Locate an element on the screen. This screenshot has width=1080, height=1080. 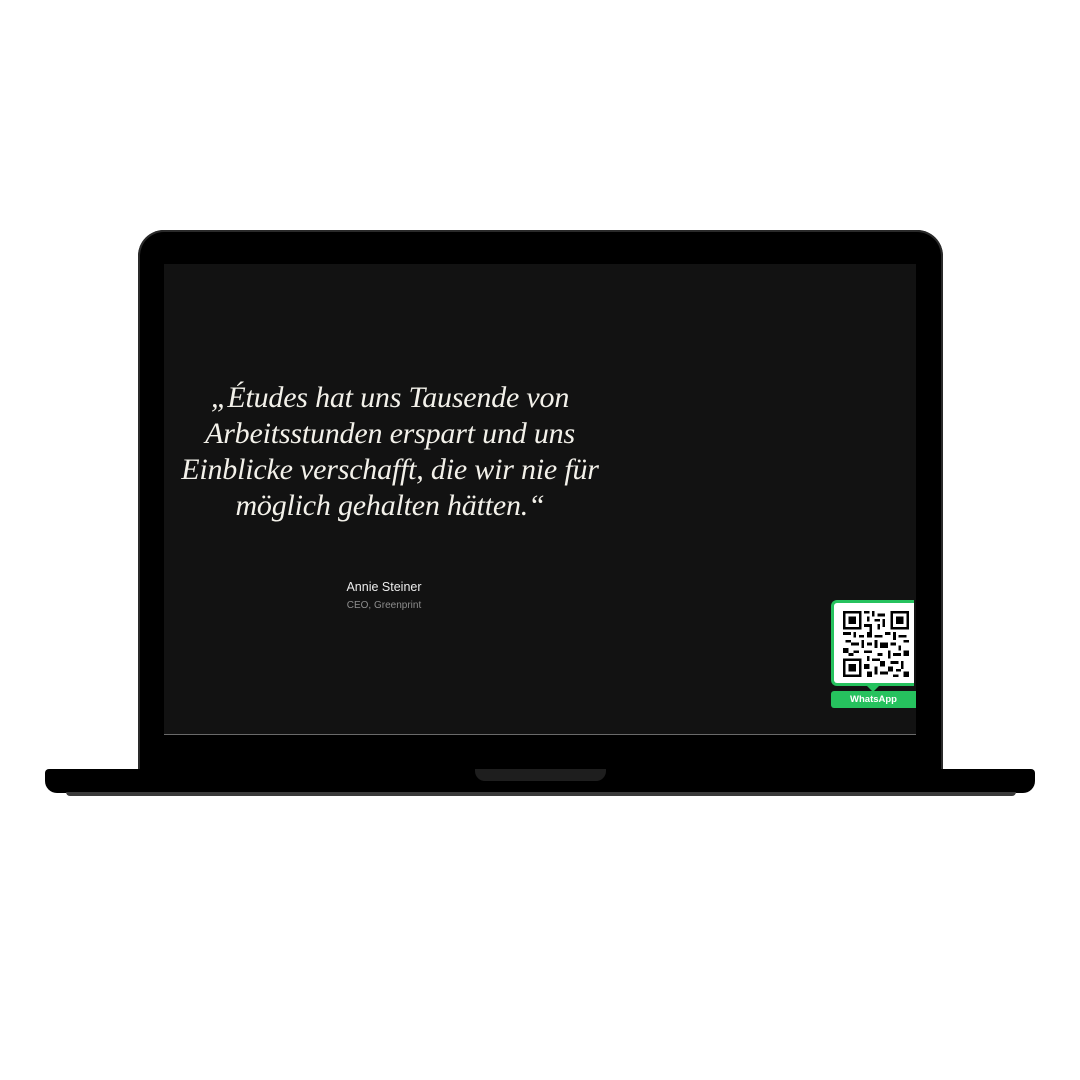
qr-card is located at coordinates (872, 643).